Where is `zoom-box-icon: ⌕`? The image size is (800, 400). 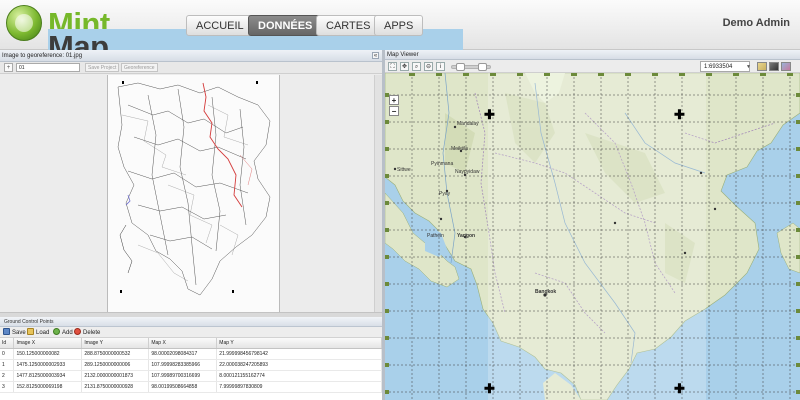
zoom-box-icon: ⌕ is located at coordinates (416, 66).